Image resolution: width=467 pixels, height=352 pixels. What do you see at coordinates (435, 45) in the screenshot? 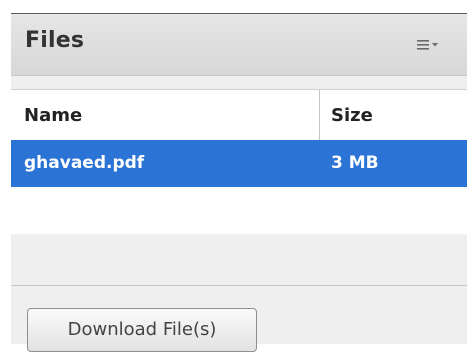
I see `chevron-down-icon` at bounding box center [435, 45].